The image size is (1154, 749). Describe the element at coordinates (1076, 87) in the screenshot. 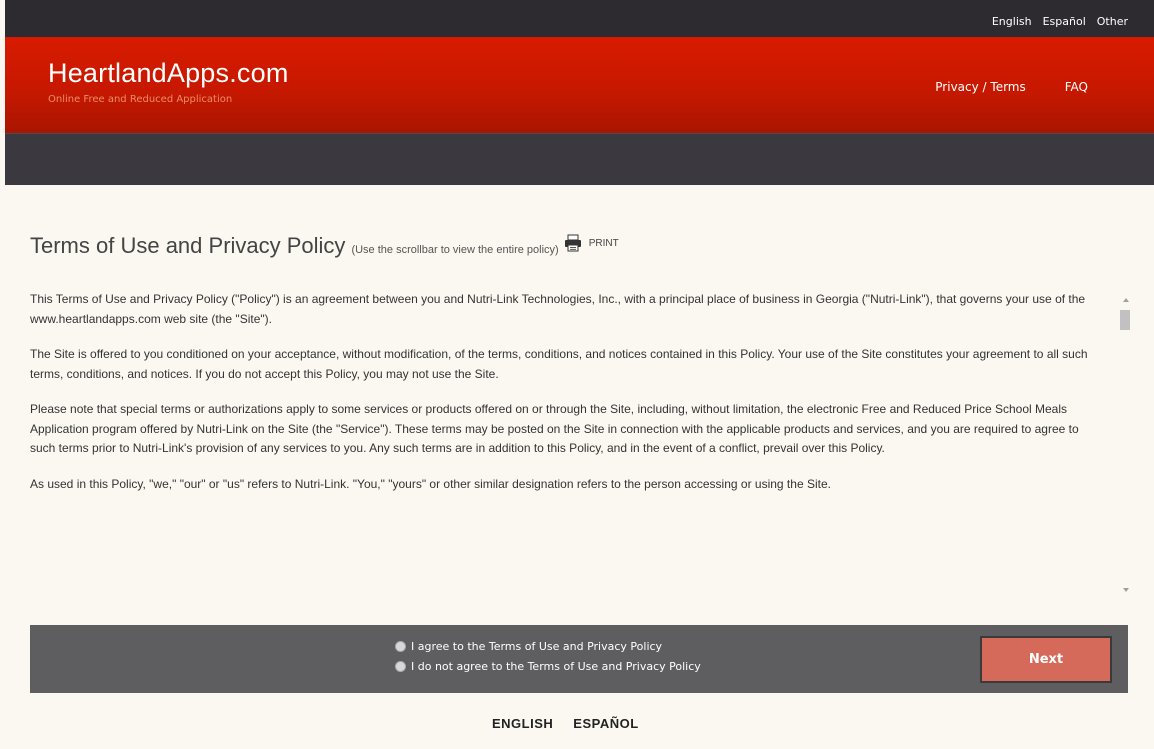

I see `faq-link: FAQ` at that location.